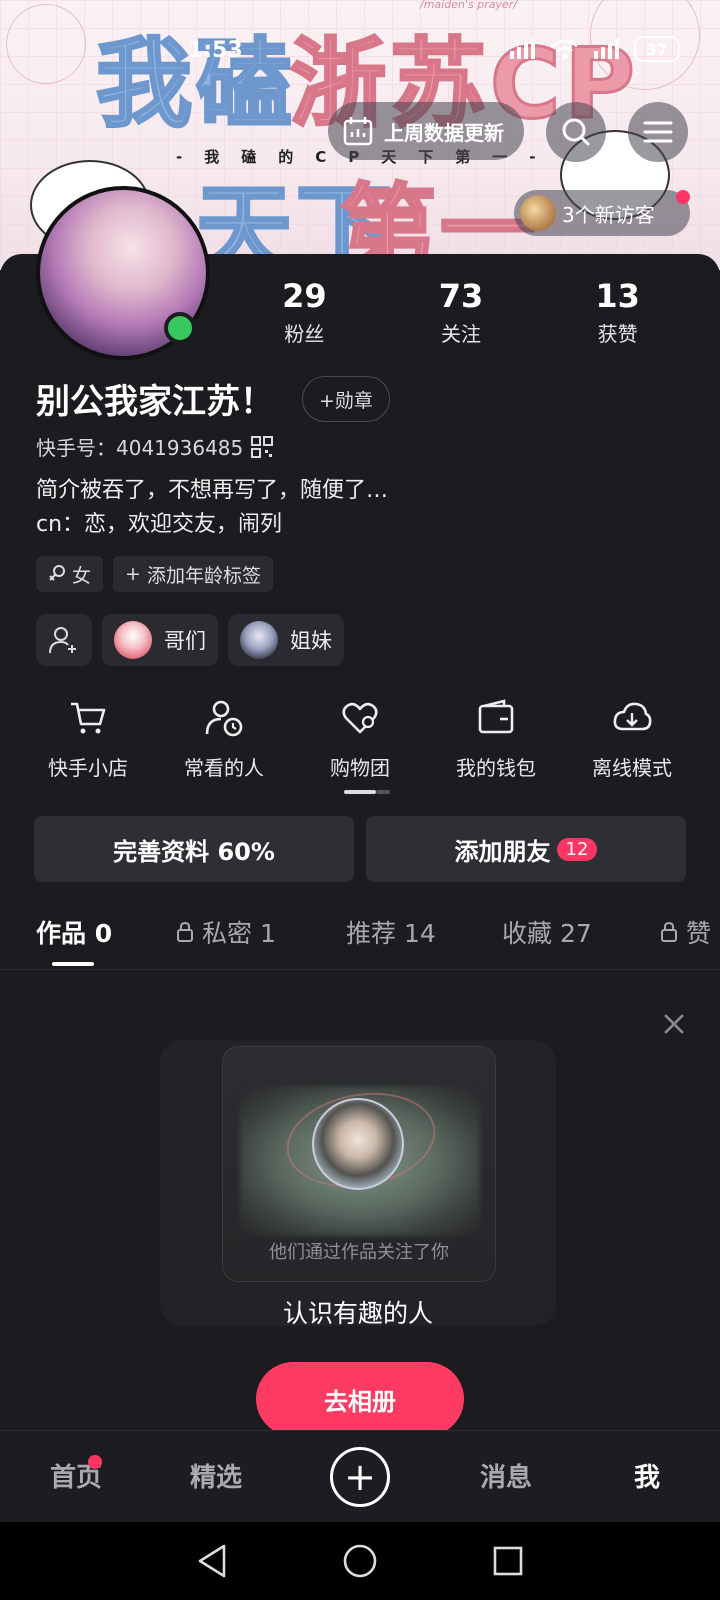 Image resolution: width=720 pixels, height=1600 pixels. Describe the element at coordinates (346, 399) in the screenshot. I see `add-badge-button: +勋章` at that location.